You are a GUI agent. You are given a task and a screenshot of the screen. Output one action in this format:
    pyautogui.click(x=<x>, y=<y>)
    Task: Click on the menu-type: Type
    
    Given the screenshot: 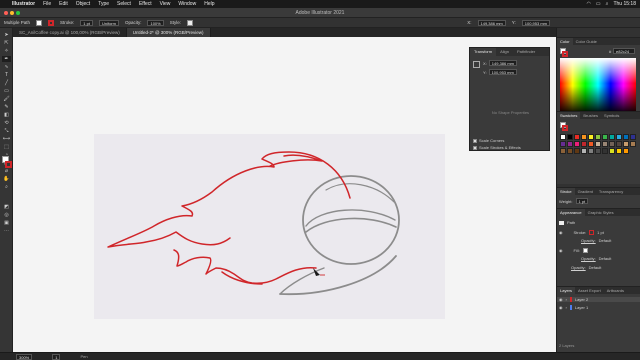 What is the action you would take?
    pyautogui.click(x=103, y=4)
    